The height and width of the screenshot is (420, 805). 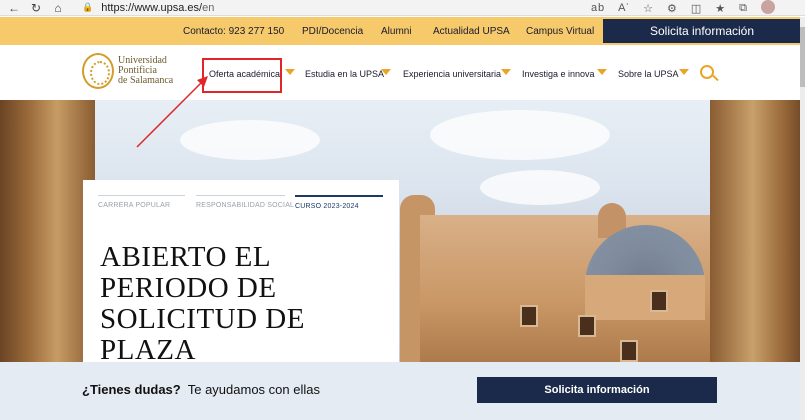 I want to click on collections-icon: ⧉, so click(x=743, y=8).